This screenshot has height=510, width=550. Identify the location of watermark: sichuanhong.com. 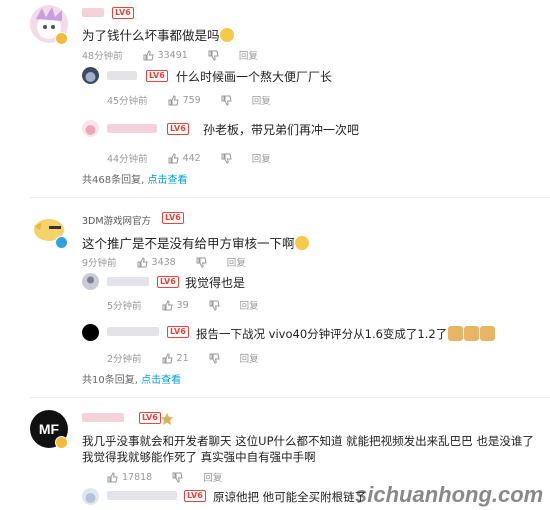
(449, 494).